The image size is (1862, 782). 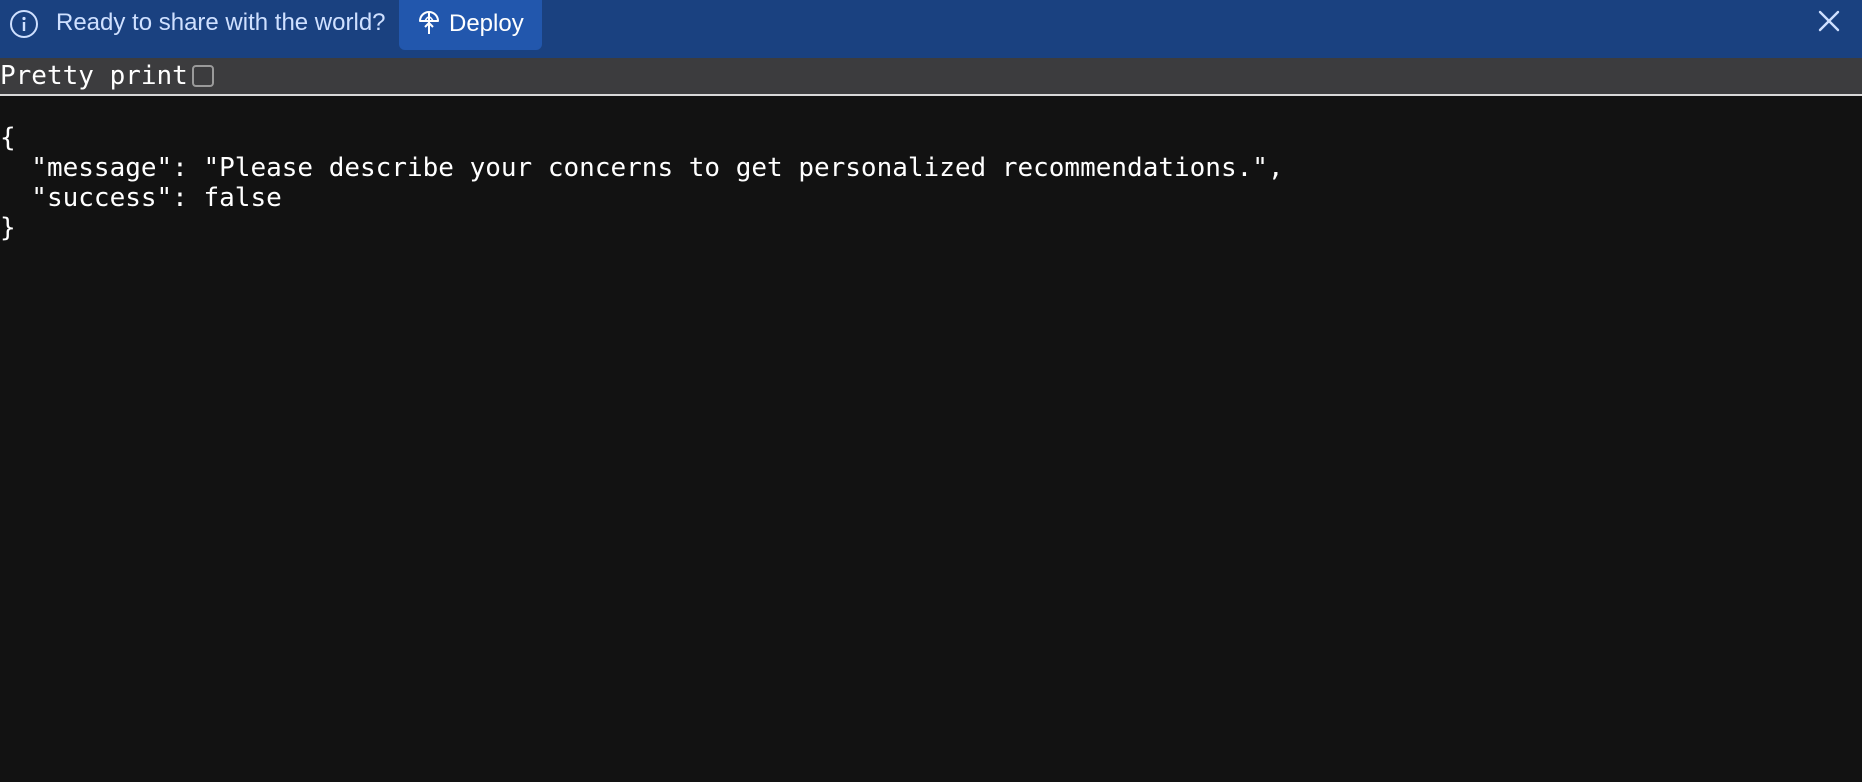 What do you see at coordinates (24, 24) in the screenshot?
I see `info-icon` at bounding box center [24, 24].